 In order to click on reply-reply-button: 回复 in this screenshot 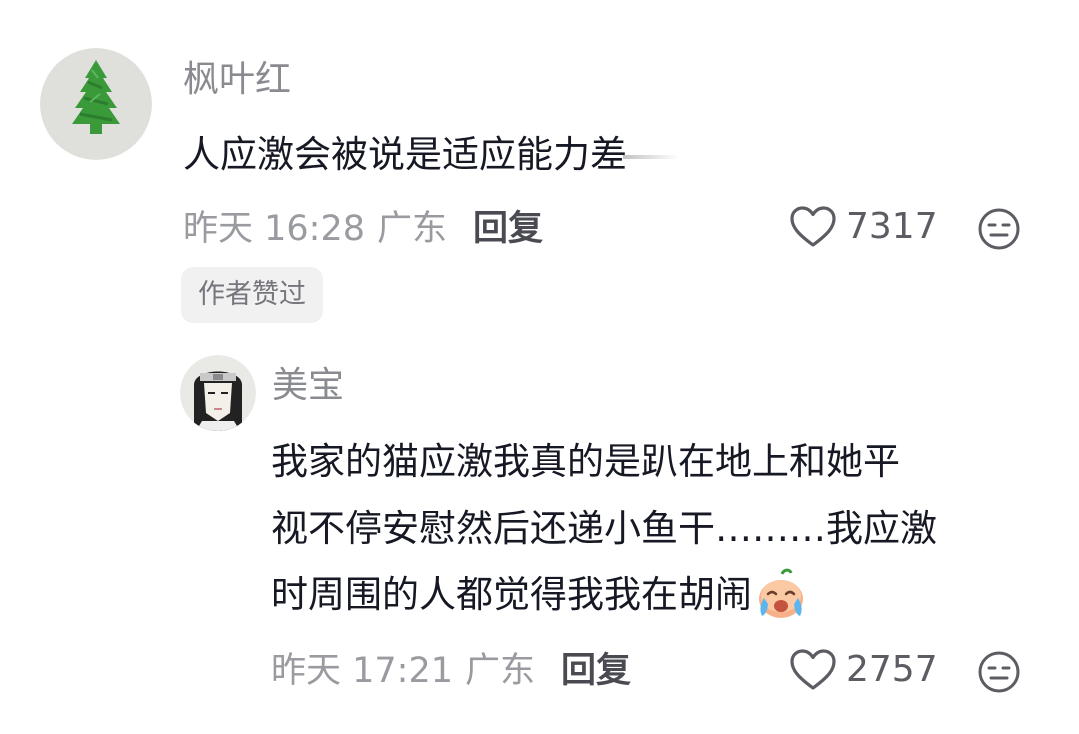, I will do `click(596, 671)`.